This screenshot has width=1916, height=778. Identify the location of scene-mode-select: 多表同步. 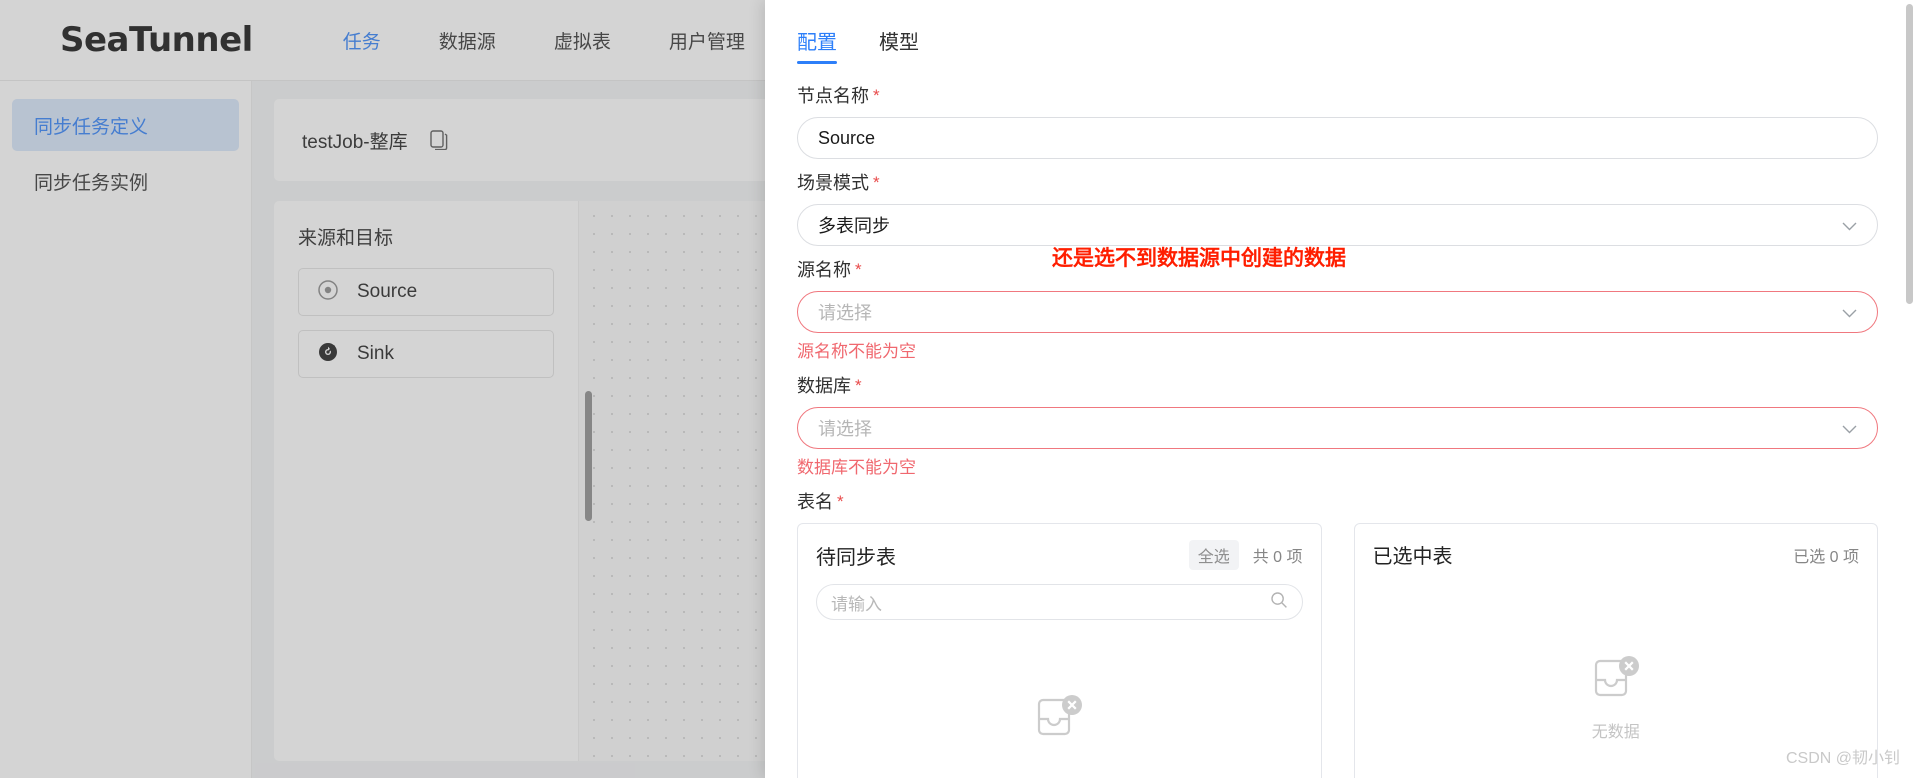
(1337, 225).